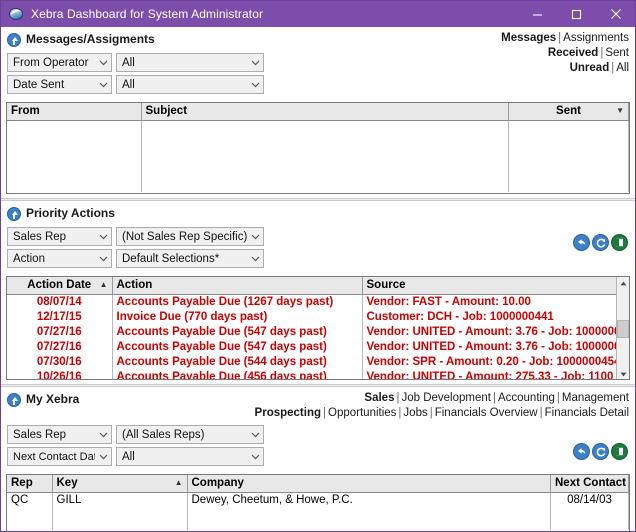 This screenshot has width=636, height=532. What do you see at coordinates (39, 84) in the screenshot?
I see `combo-value: Date Sent` at bounding box center [39, 84].